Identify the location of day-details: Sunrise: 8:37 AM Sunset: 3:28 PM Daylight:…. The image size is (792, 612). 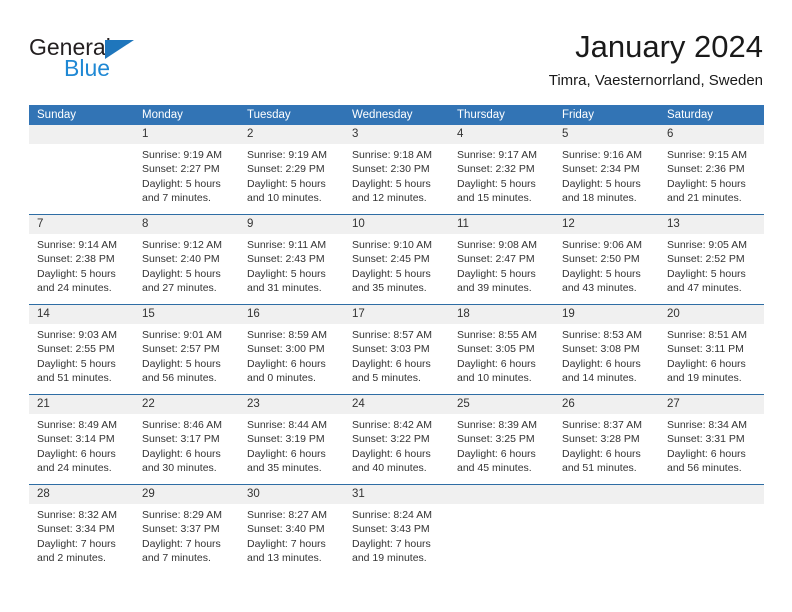
(606, 444).